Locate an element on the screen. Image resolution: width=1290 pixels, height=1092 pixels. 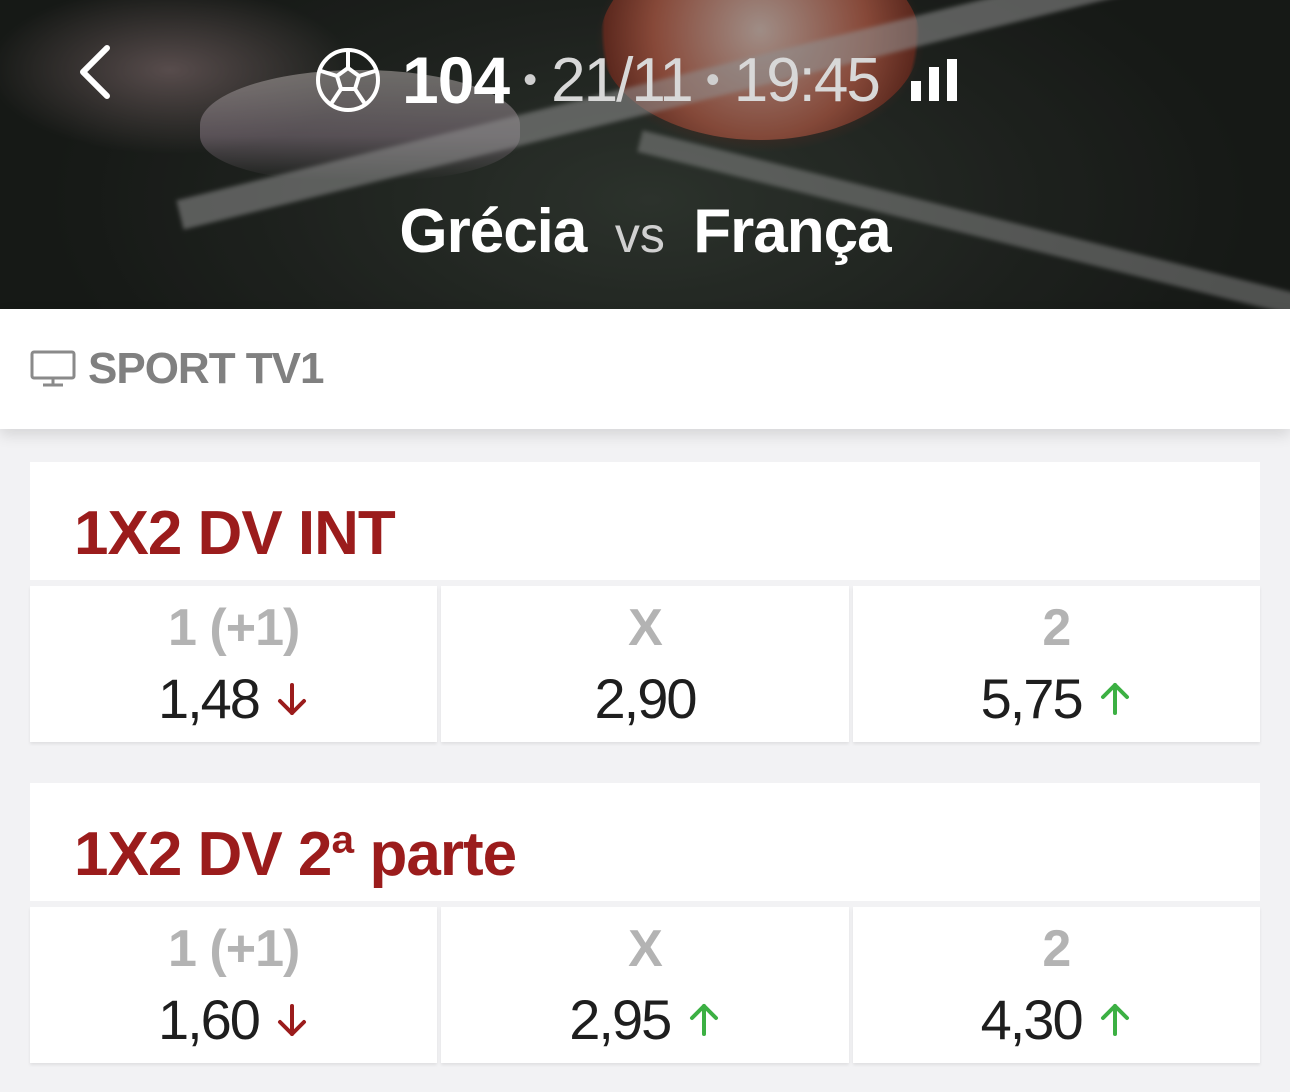
match-date: 21/11 is located at coordinates (622, 80).